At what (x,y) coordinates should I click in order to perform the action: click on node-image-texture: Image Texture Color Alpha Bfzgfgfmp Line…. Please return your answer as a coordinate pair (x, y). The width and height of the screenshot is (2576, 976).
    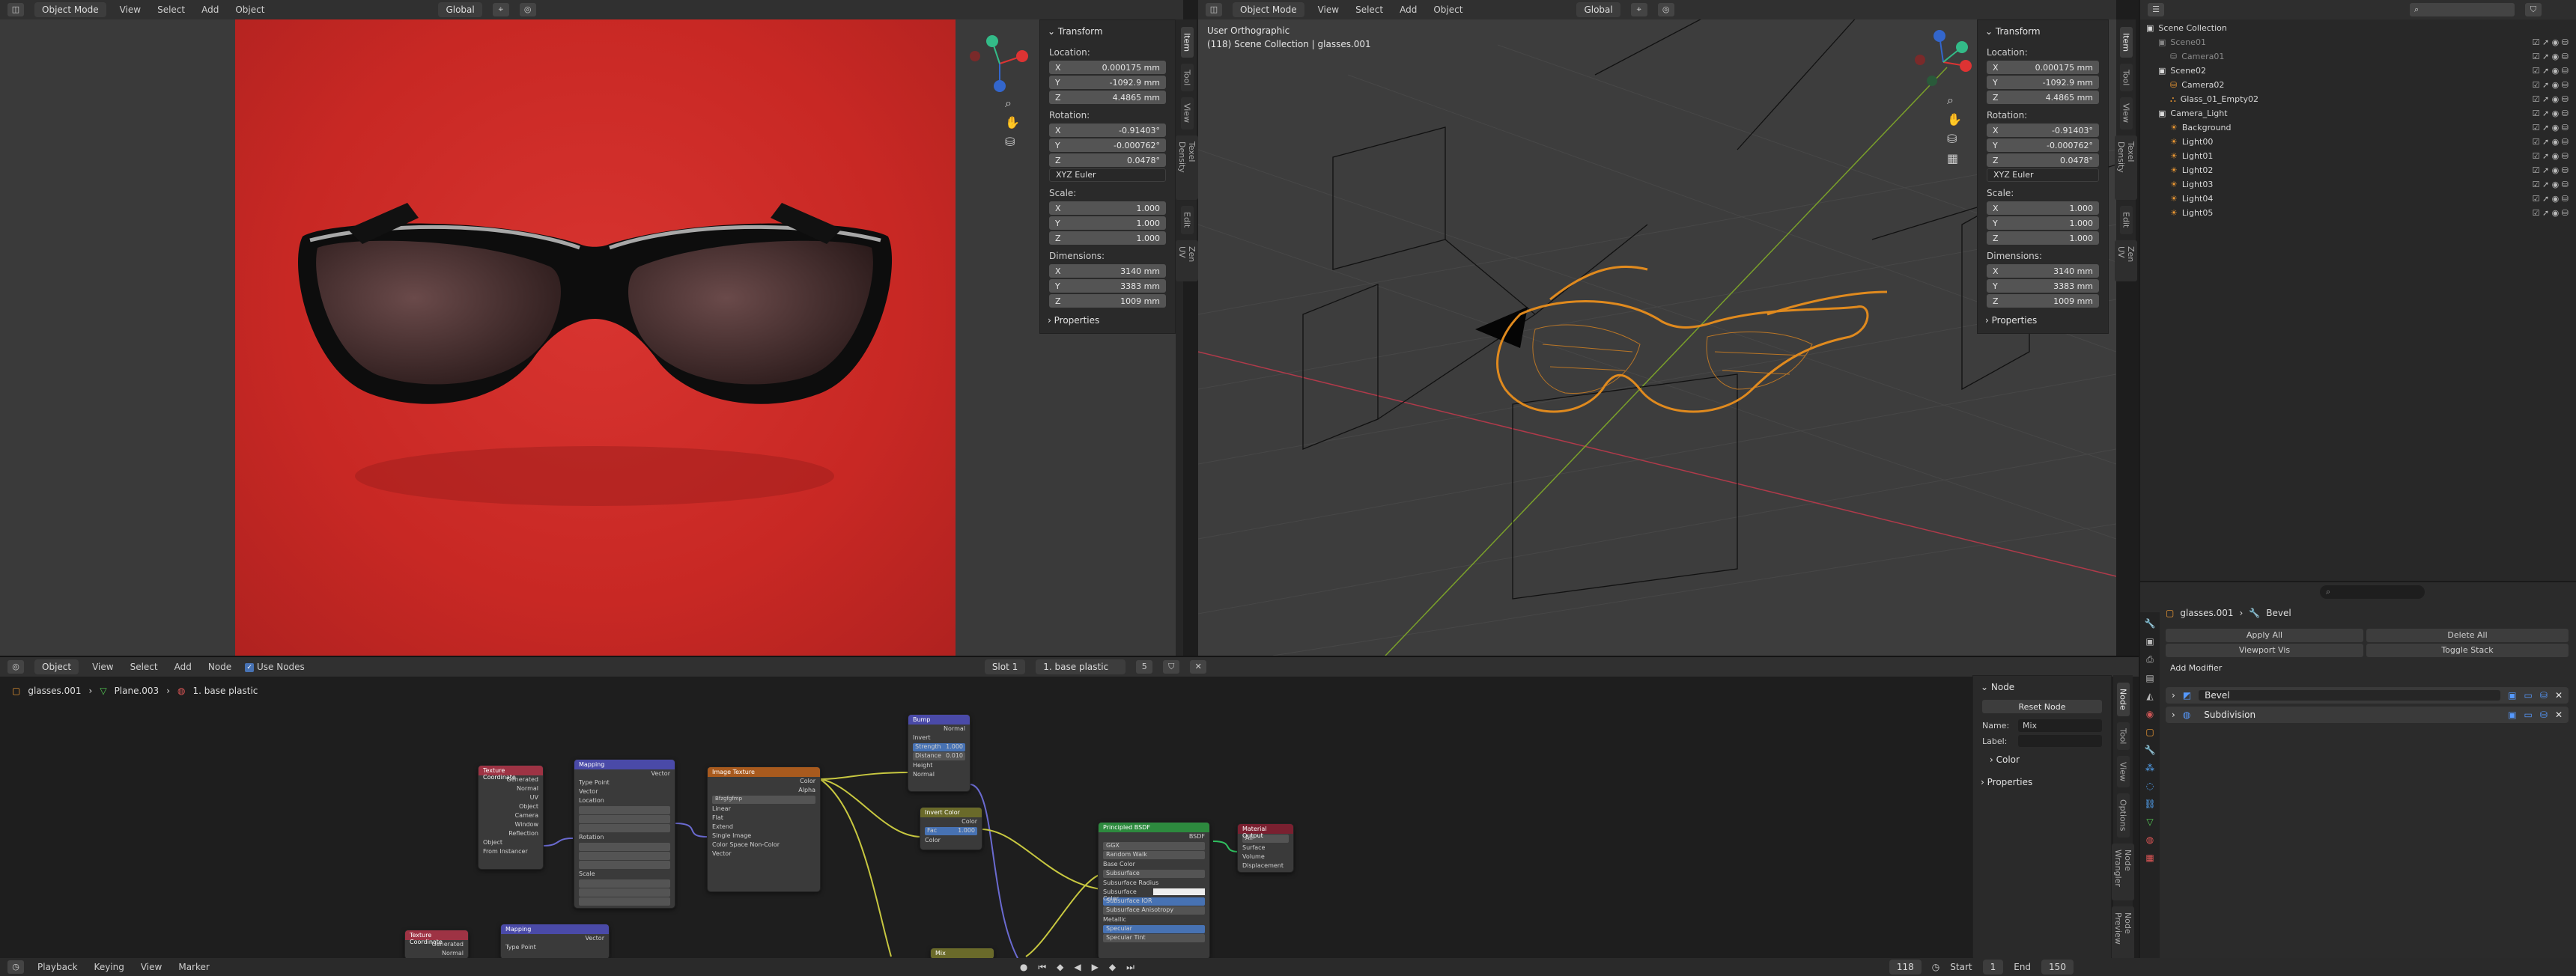
    Looking at the image, I should click on (764, 829).